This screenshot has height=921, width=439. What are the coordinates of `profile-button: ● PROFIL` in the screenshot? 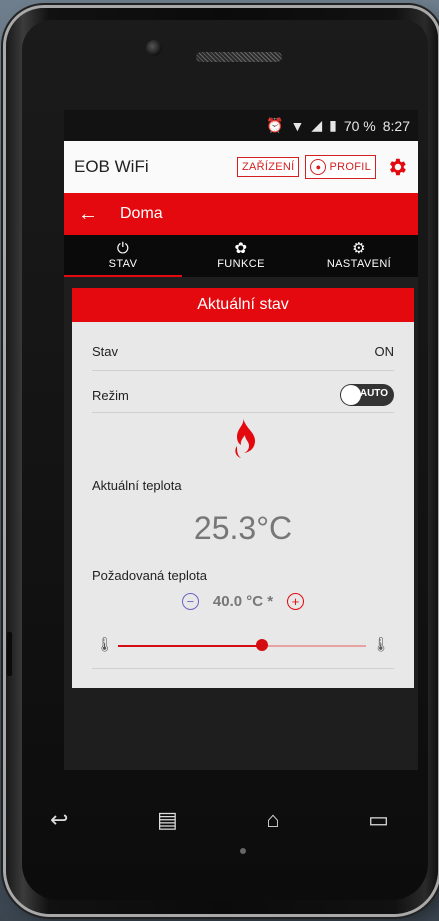 It's located at (340, 167).